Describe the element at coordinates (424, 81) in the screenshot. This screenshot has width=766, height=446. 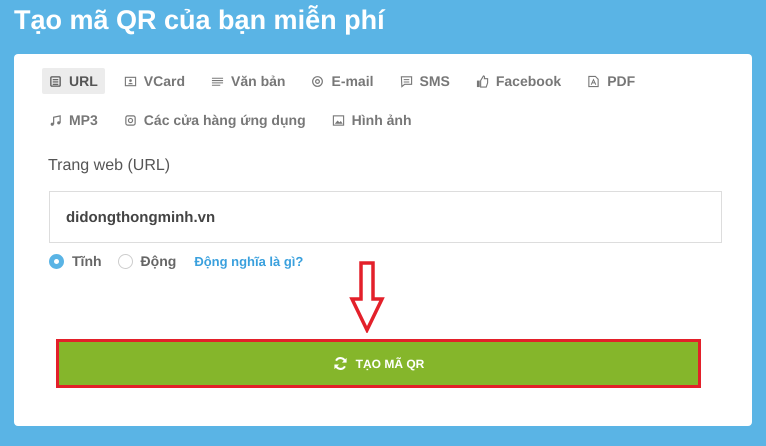
I see `tab: SMS` at that location.